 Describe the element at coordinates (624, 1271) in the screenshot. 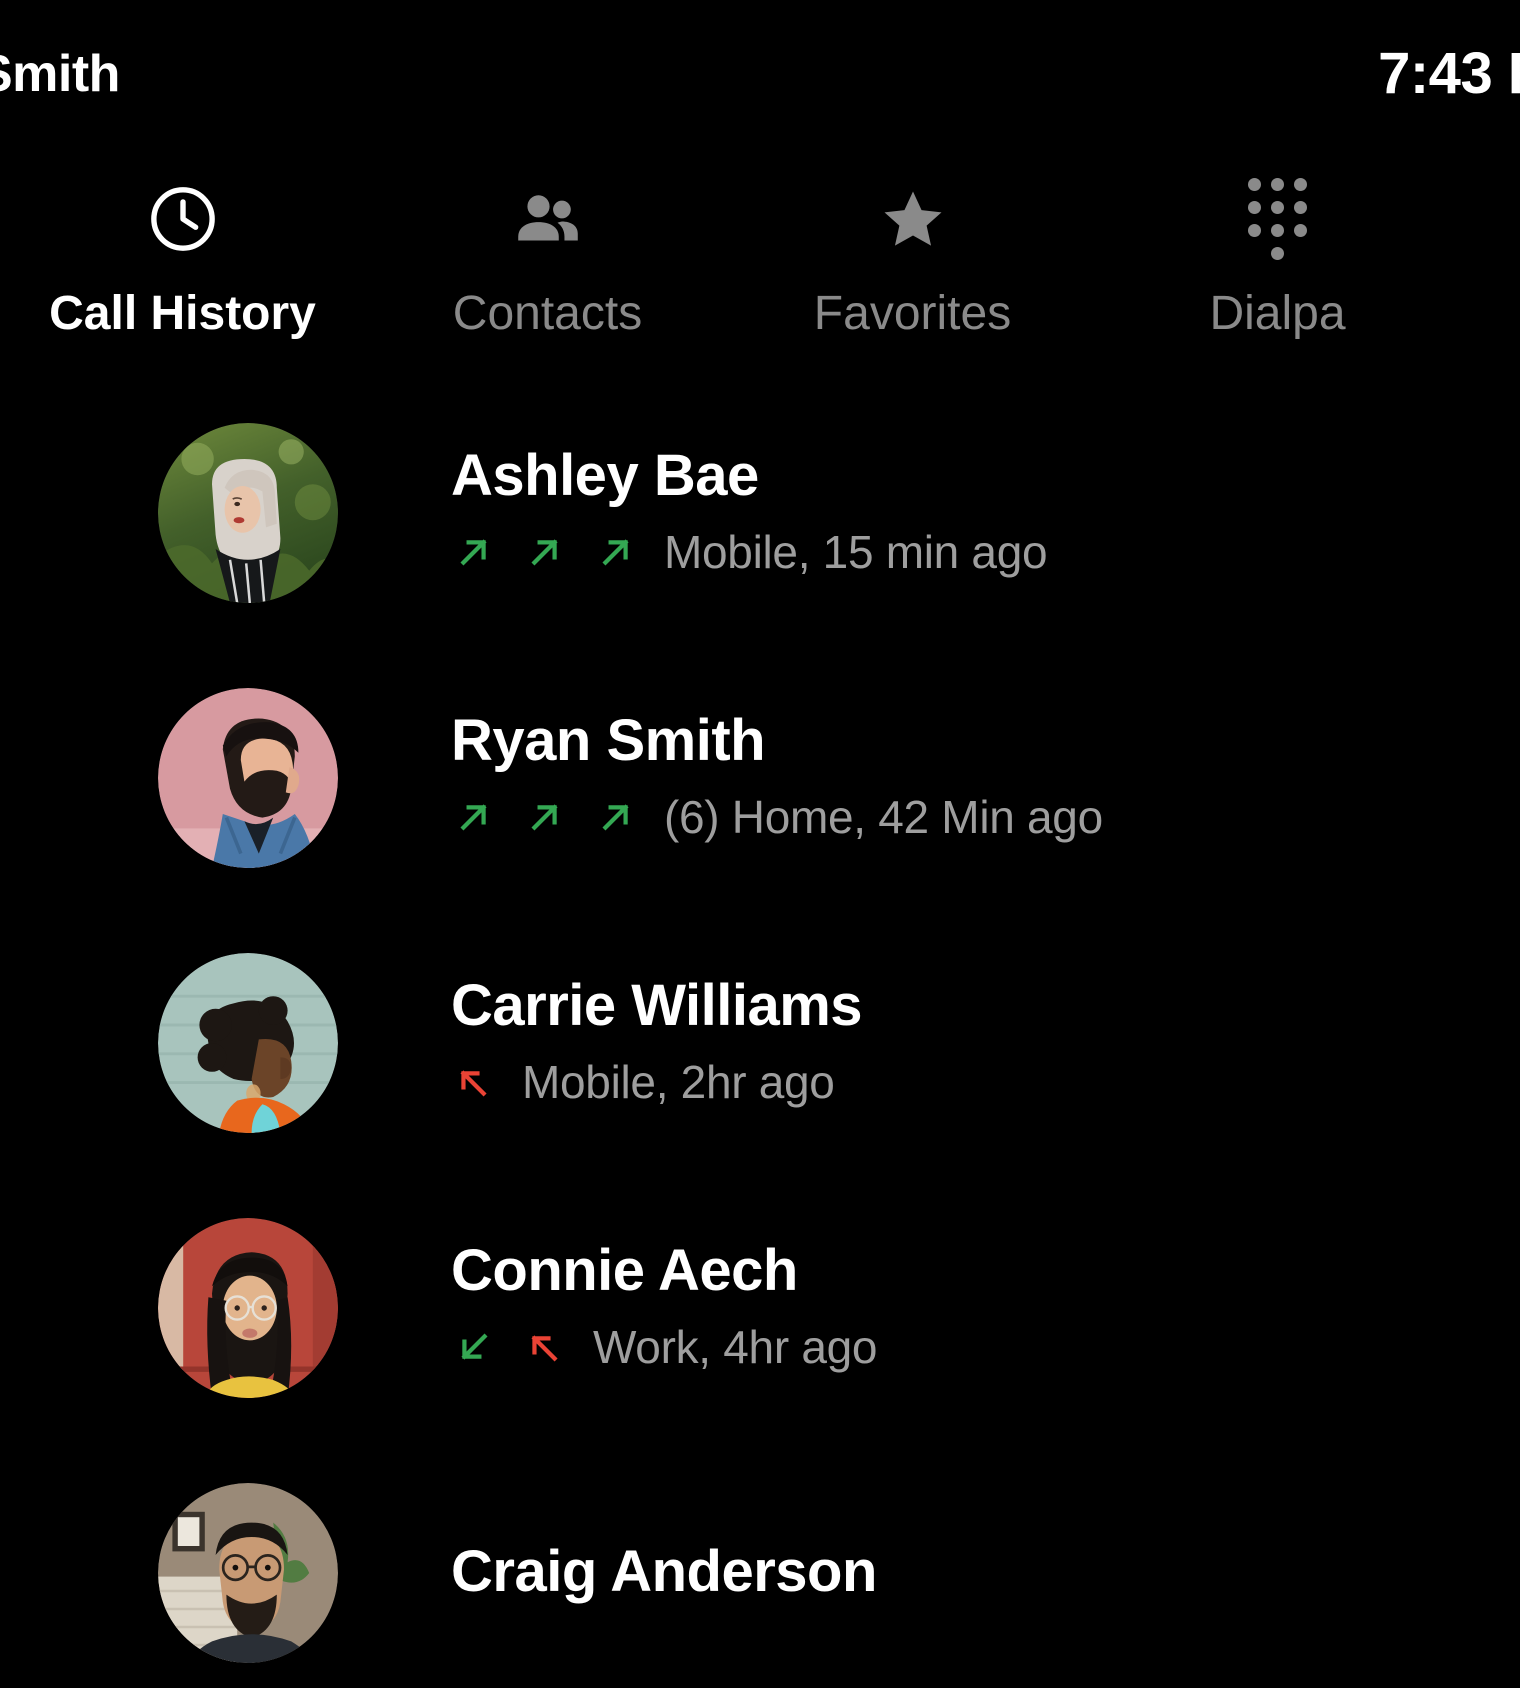

I see `contact-name: Connie Aech` at that location.